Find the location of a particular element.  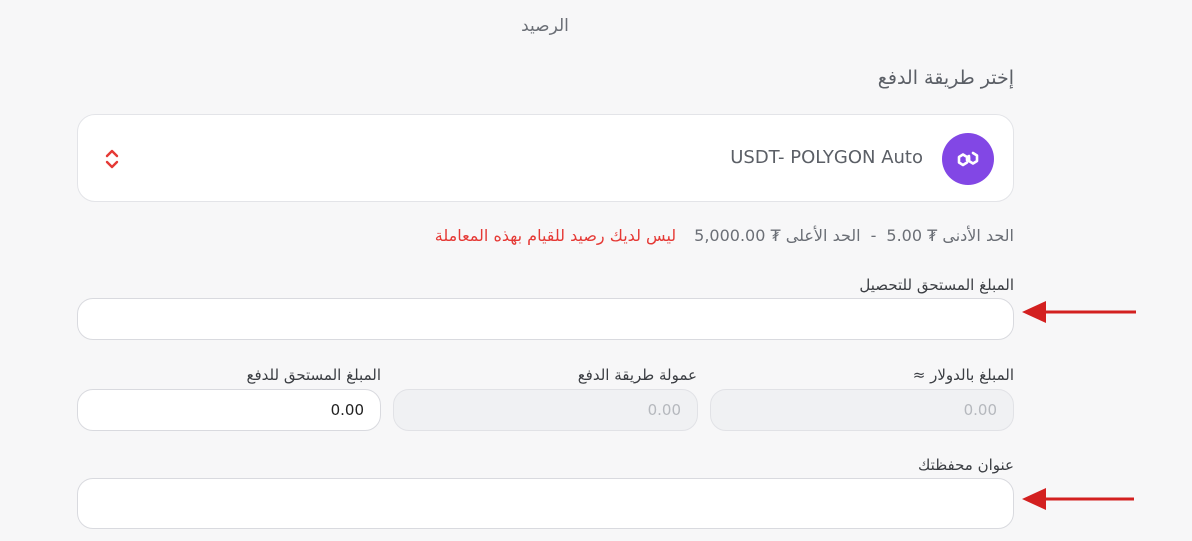

usd-amount-label: المبلغ بالدولار ≈ is located at coordinates (963, 375).